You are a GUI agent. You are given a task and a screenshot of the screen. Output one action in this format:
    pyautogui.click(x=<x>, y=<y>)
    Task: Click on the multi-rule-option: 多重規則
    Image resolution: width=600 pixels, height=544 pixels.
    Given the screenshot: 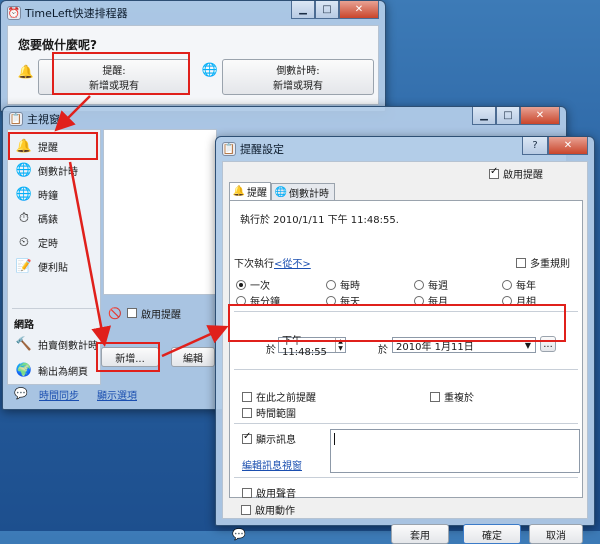 What is the action you would take?
    pyautogui.click(x=543, y=262)
    